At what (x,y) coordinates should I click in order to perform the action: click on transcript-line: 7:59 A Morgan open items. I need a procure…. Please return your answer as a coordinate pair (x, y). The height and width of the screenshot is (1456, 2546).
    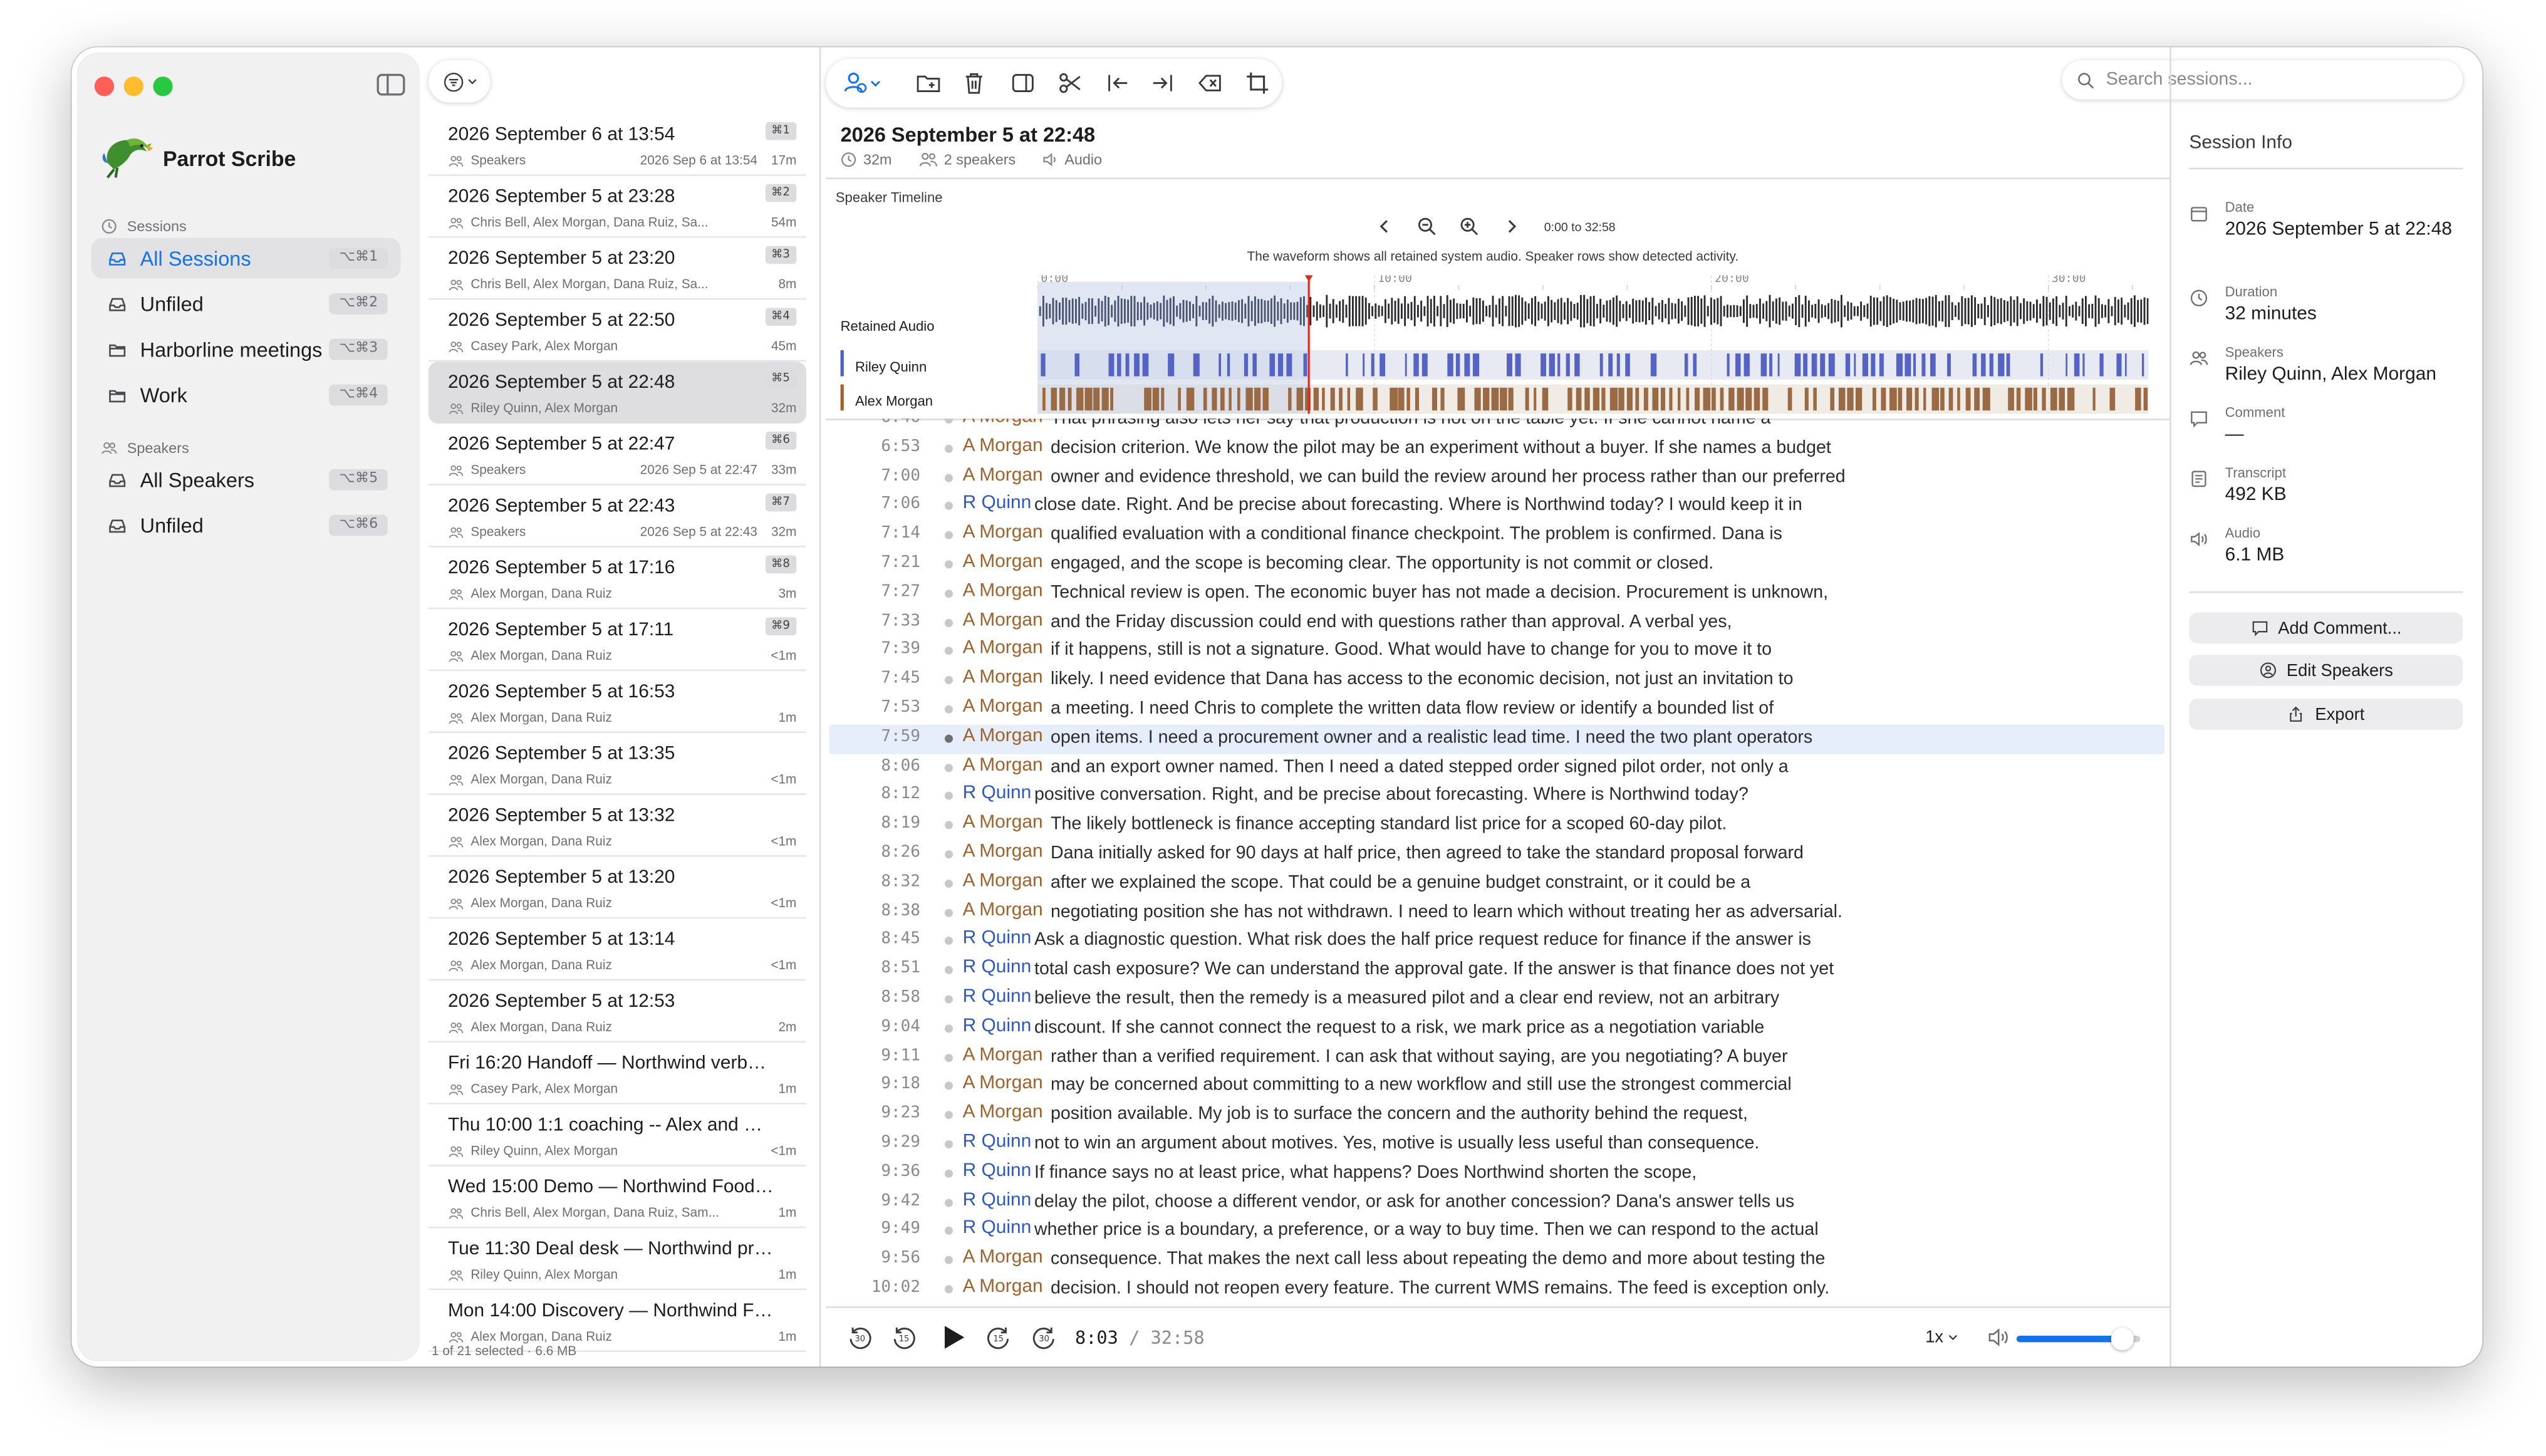
    Looking at the image, I should click on (1497, 739).